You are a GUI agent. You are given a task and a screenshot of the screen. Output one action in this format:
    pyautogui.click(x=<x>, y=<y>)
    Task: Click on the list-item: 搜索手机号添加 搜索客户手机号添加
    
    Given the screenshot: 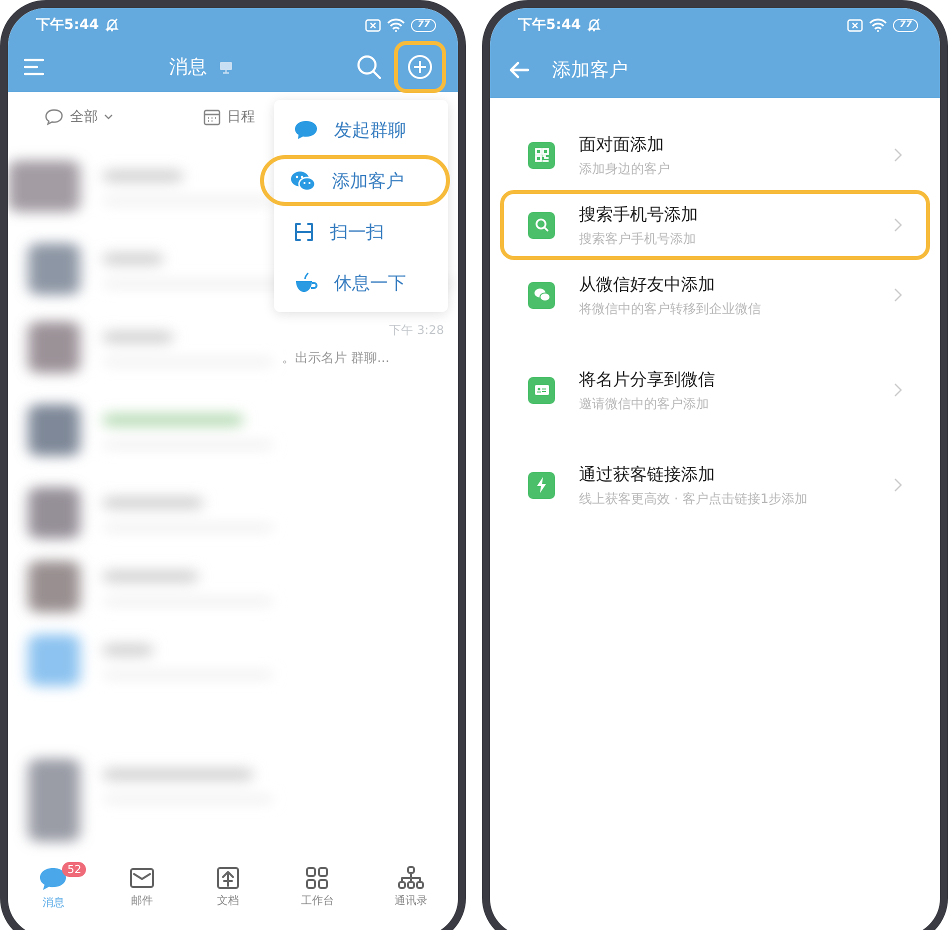 What is the action you would take?
    pyautogui.click(x=715, y=225)
    